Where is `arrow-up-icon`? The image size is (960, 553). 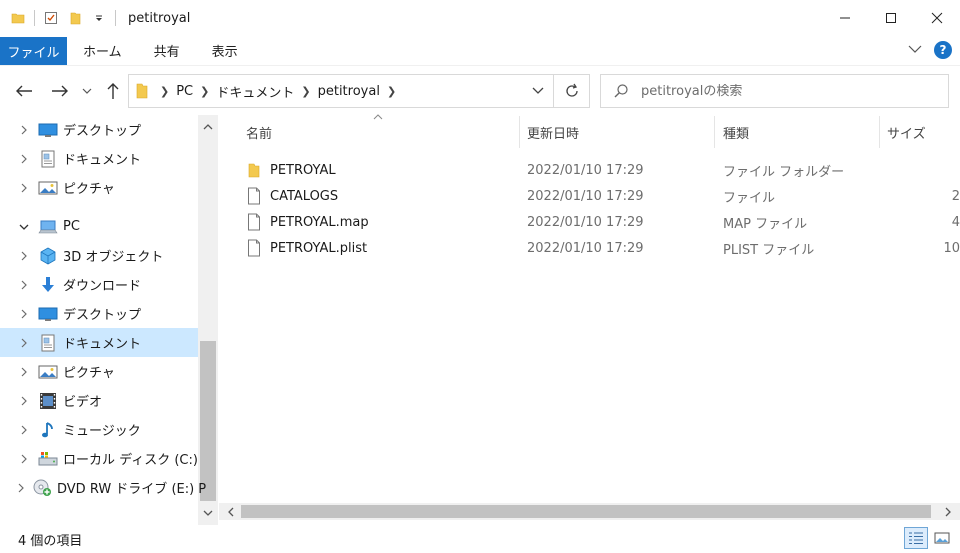 arrow-up-icon is located at coordinates (113, 91).